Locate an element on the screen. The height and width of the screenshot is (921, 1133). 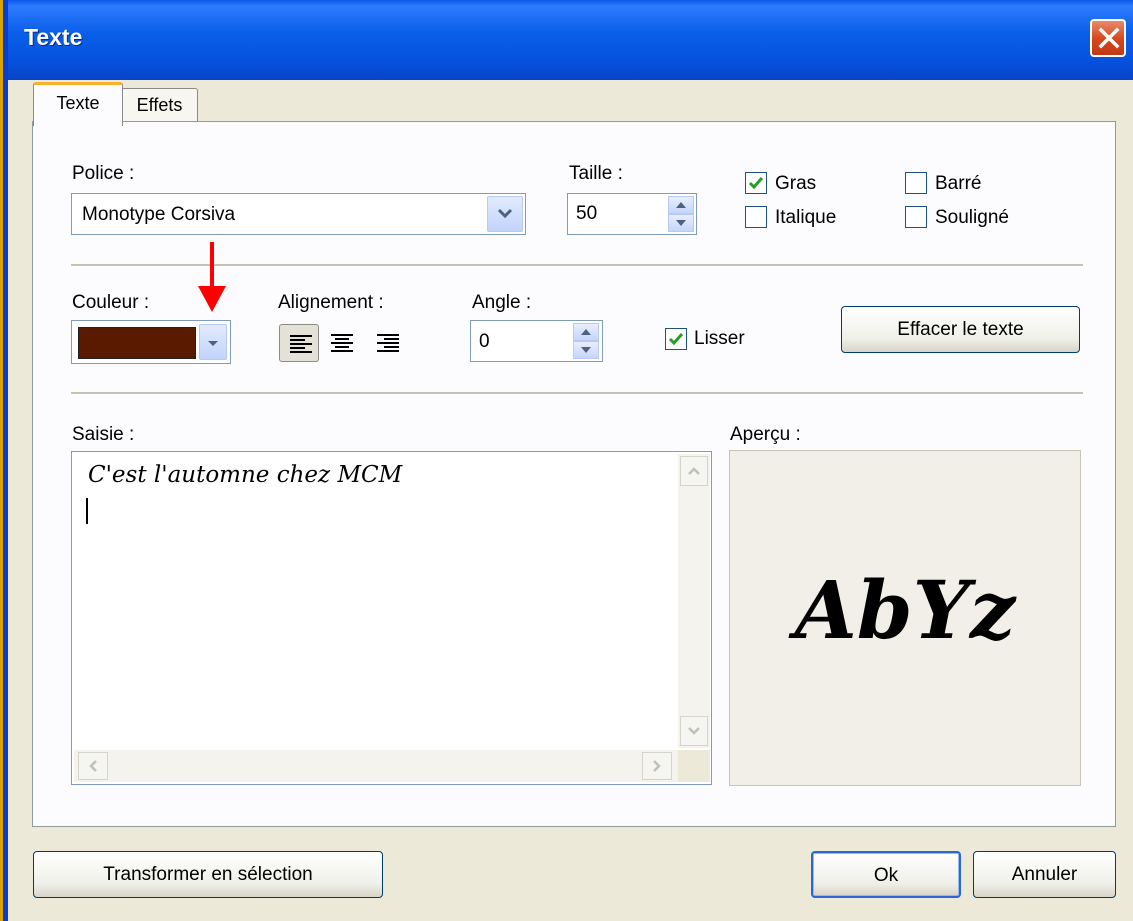
scroll-up-button is located at coordinates (694, 471).